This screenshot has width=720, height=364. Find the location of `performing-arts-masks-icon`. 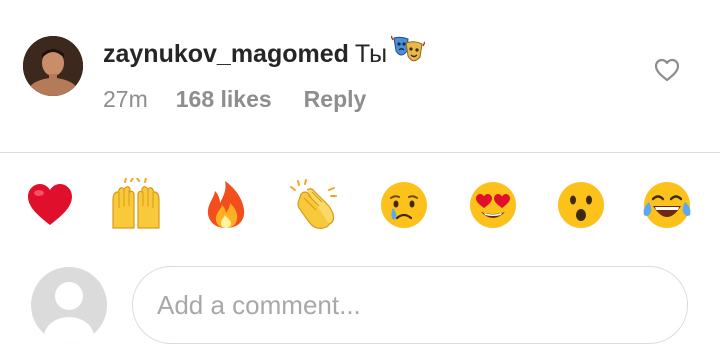

performing-arts-masks-icon is located at coordinates (408, 55).